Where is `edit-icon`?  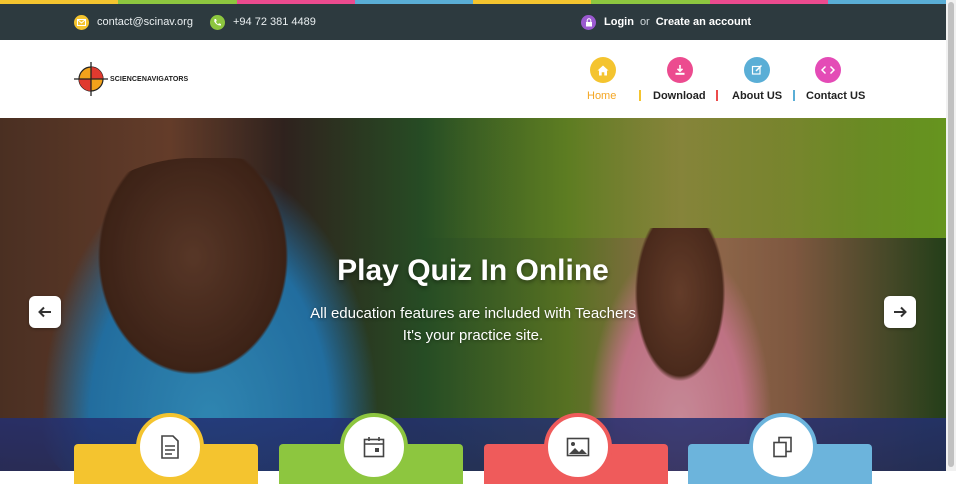
edit-icon is located at coordinates (757, 70).